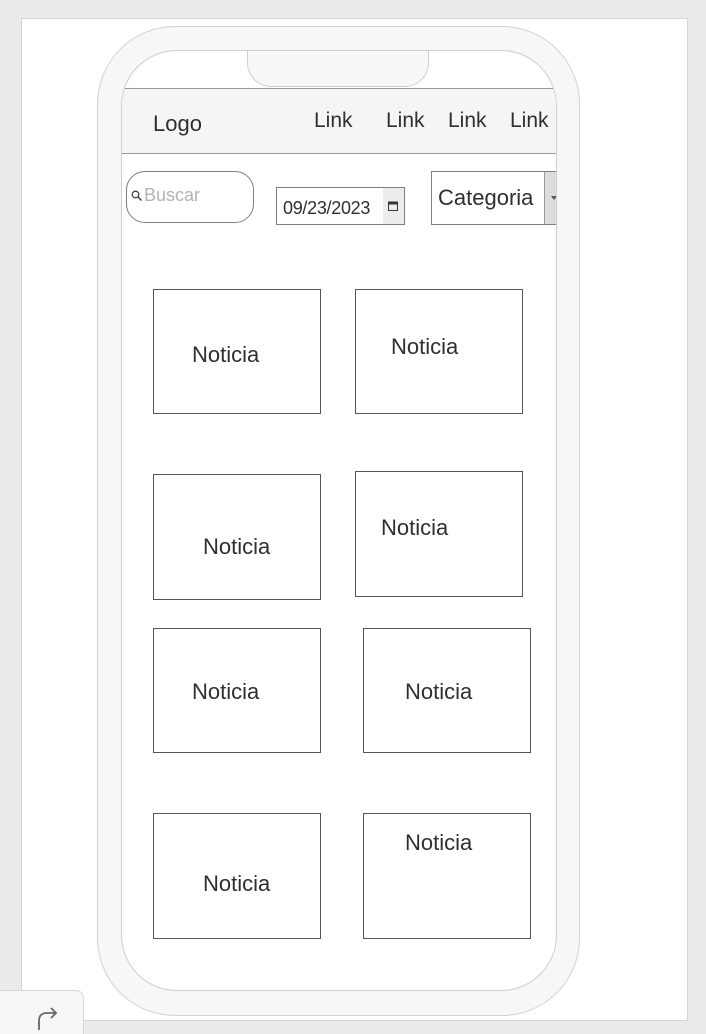 The image size is (706, 1034). I want to click on date-value: 09/23/2023, so click(327, 208).